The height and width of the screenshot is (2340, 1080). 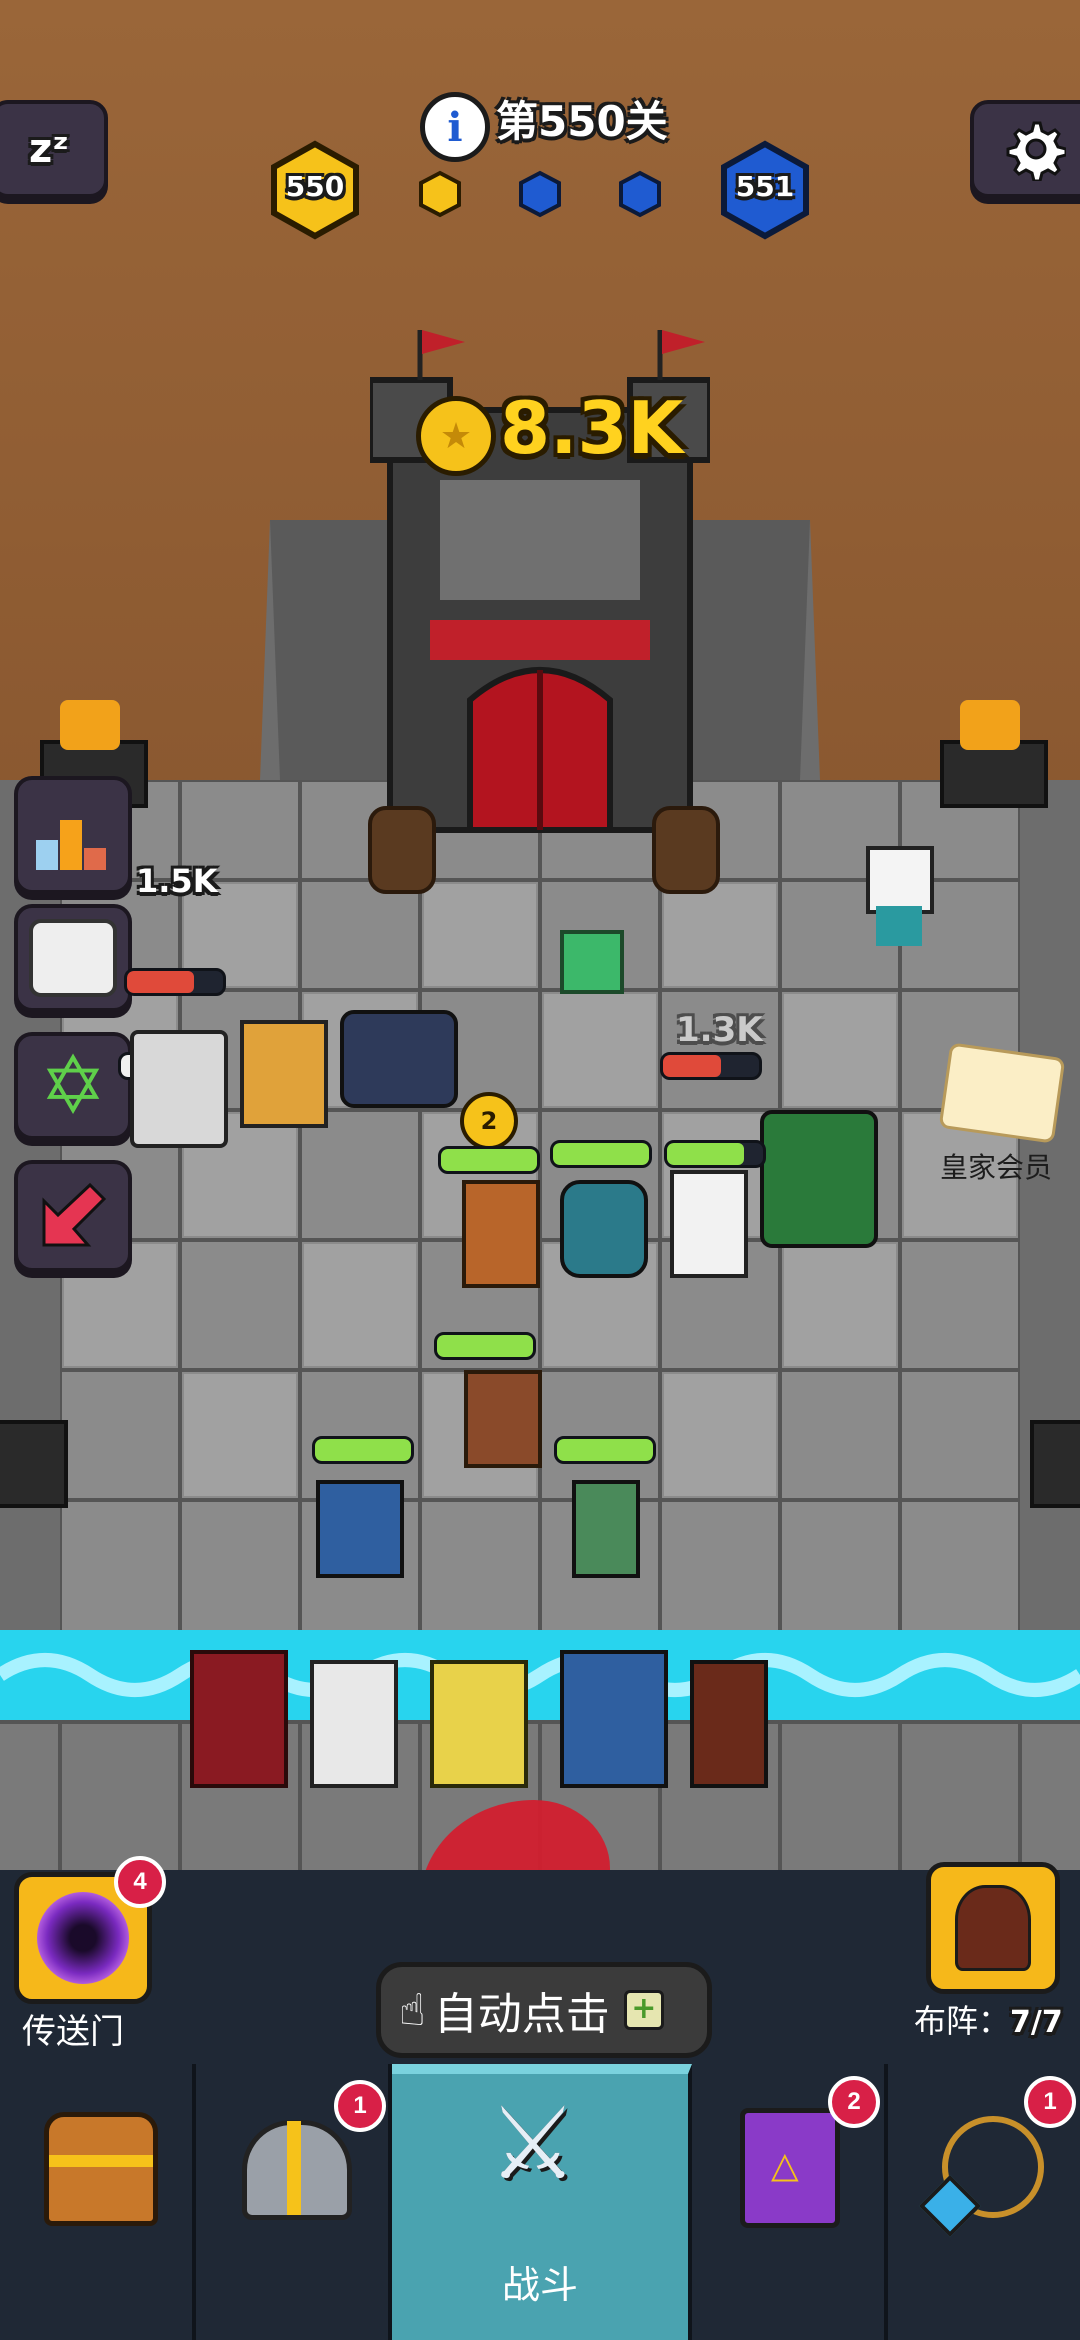 I want to click on plus-icon: +, so click(x=643, y=2010).